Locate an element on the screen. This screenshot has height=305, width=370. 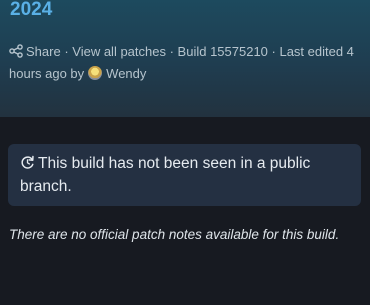
view-all-patches-link: View all patches is located at coordinates (119, 51).